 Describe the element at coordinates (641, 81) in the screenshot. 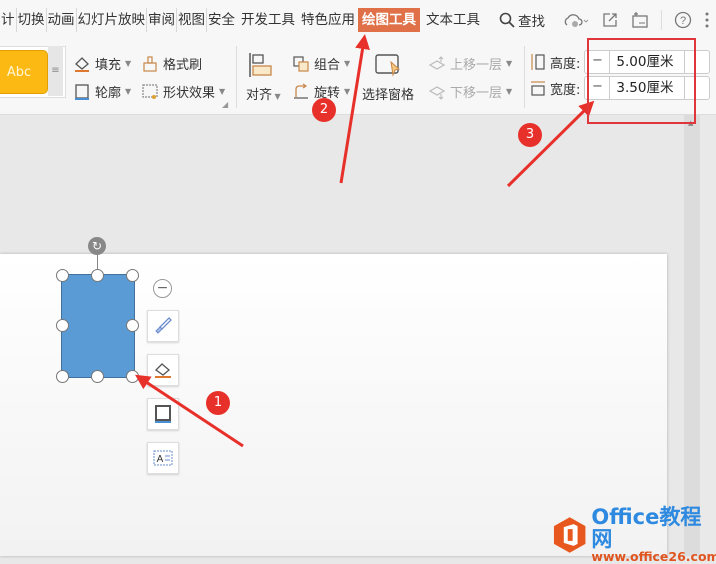

I see `size-highlight-box` at that location.